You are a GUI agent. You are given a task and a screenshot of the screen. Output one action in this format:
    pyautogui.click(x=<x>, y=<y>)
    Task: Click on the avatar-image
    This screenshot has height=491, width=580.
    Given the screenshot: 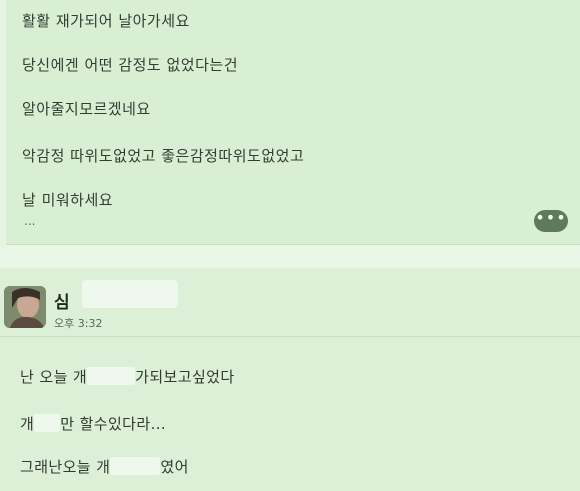 What is the action you would take?
    pyautogui.click(x=25, y=307)
    